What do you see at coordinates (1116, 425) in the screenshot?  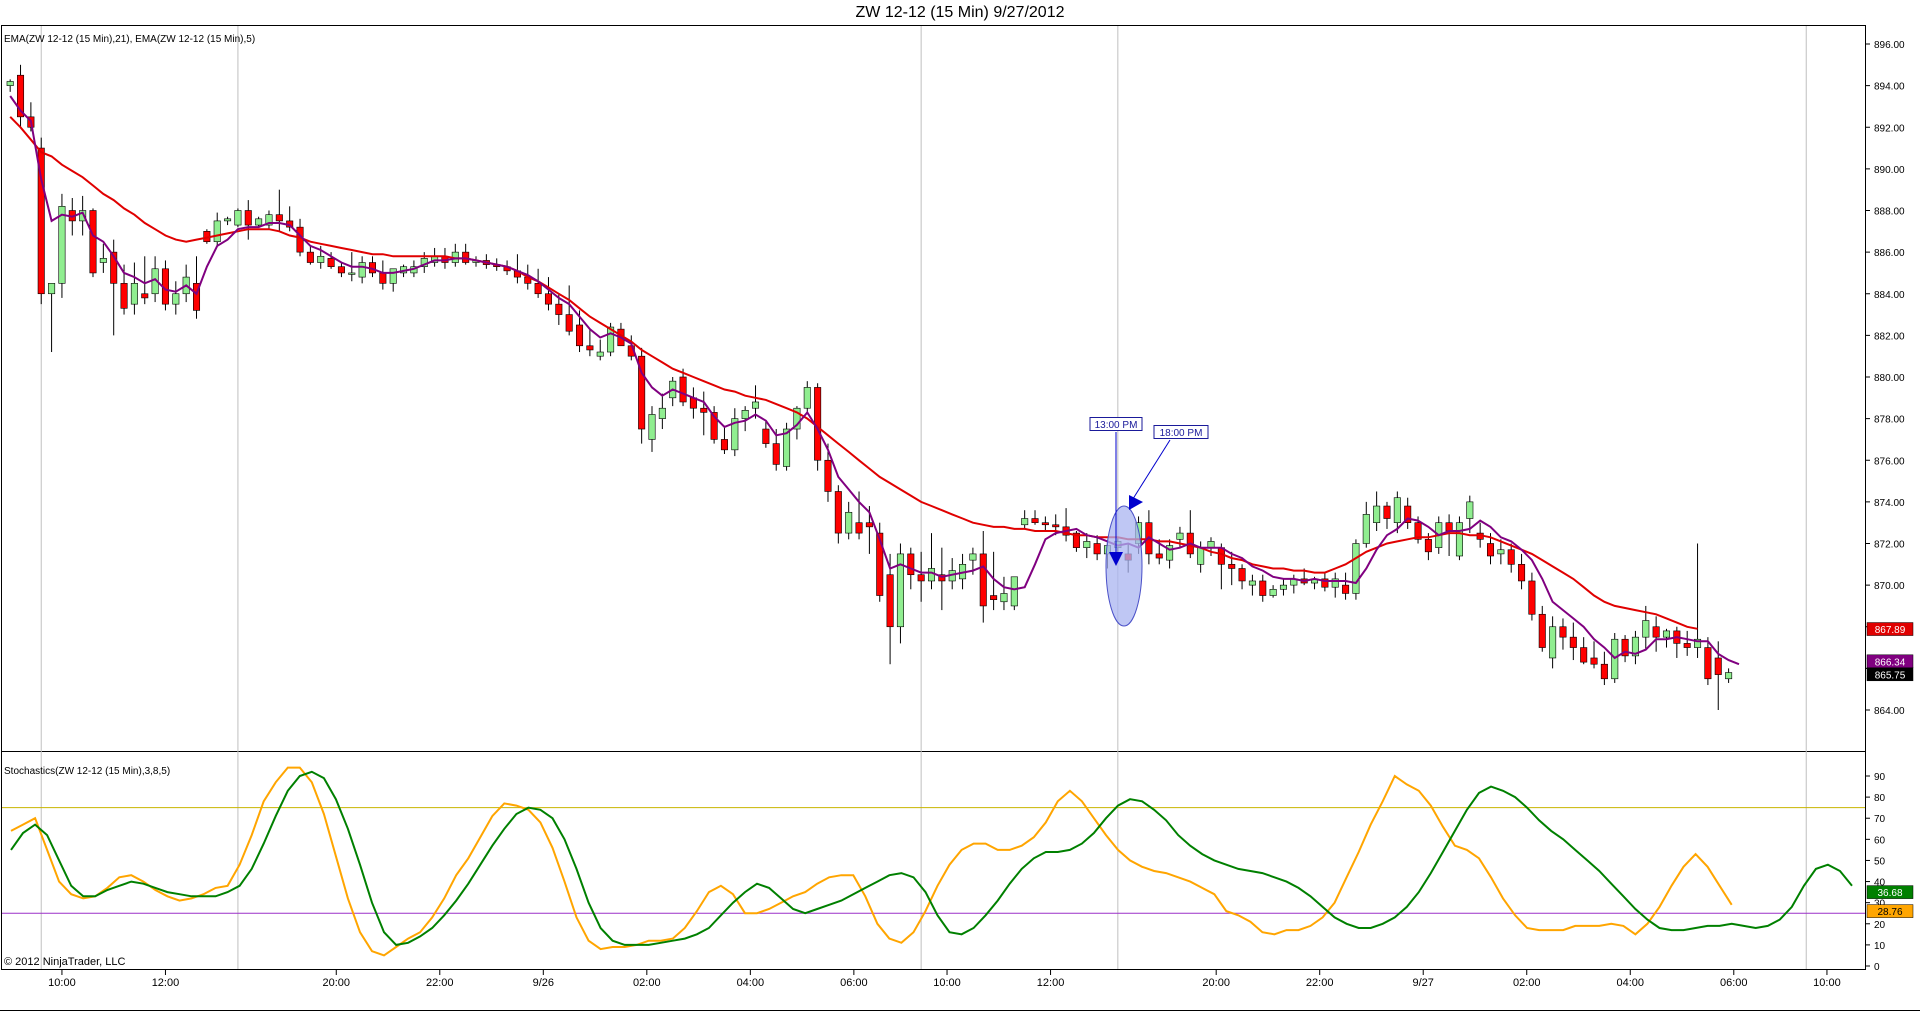 I see `annotation-label-1300: 13:00 PM` at bounding box center [1116, 425].